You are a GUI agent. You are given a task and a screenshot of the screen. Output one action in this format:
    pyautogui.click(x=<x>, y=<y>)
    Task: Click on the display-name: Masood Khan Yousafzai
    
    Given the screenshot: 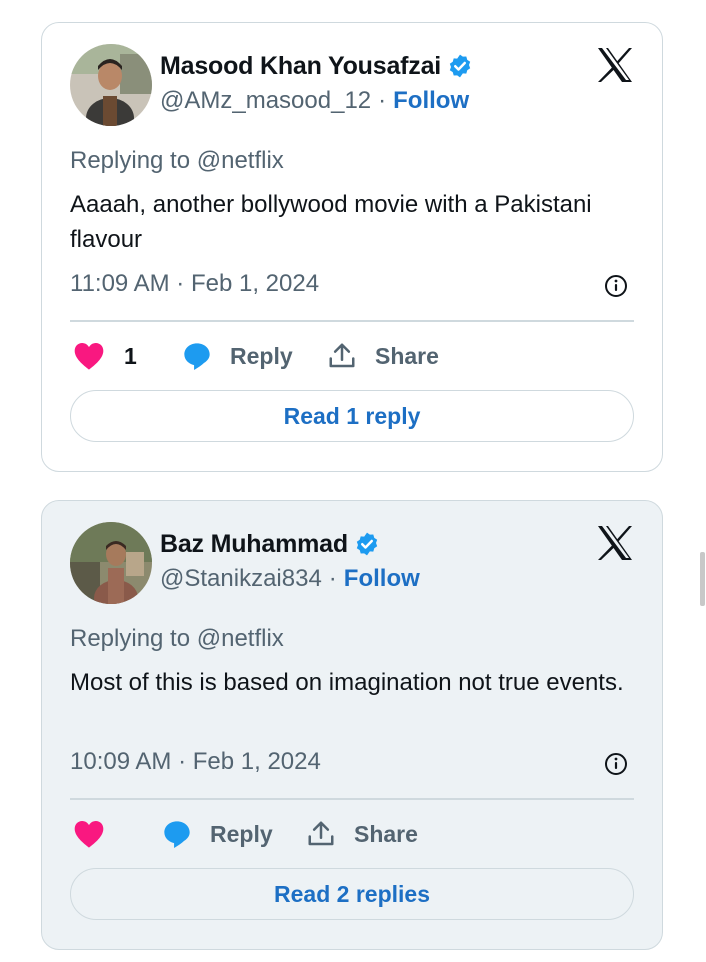 What is the action you would take?
    pyautogui.click(x=300, y=66)
    